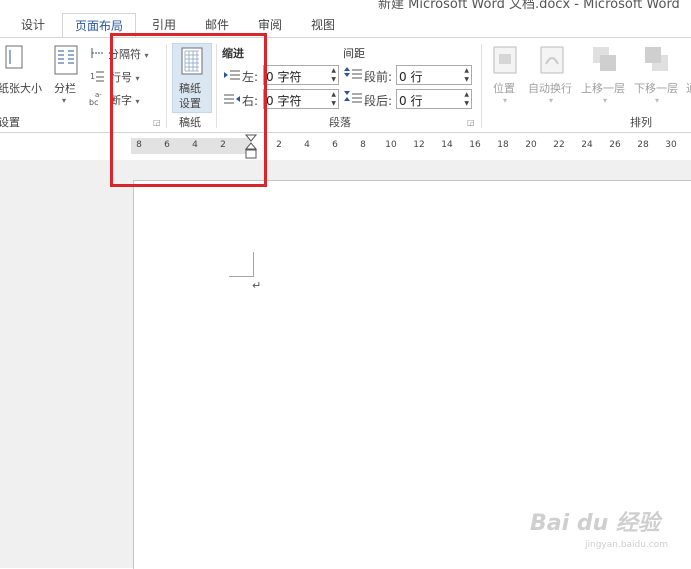 The image size is (691, 569). Describe the element at coordinates (250, 77) in the screenshot. I see `indent-left-label: 左:` at that location.